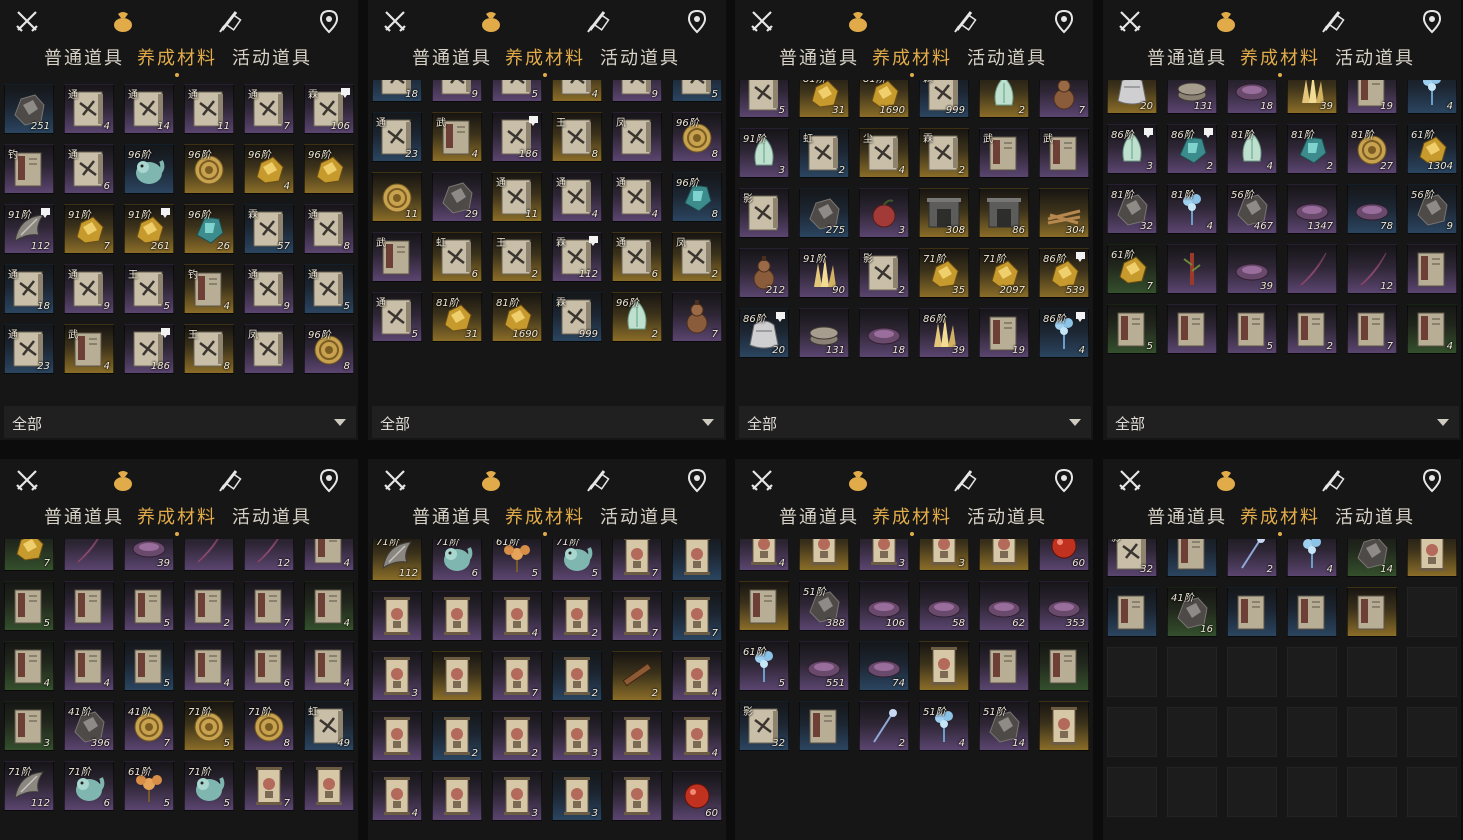  What do you see at coordinates (824, 273) in the screenshot?
I see `item-slot: 91阶 90` at bounding box center [824, 273].